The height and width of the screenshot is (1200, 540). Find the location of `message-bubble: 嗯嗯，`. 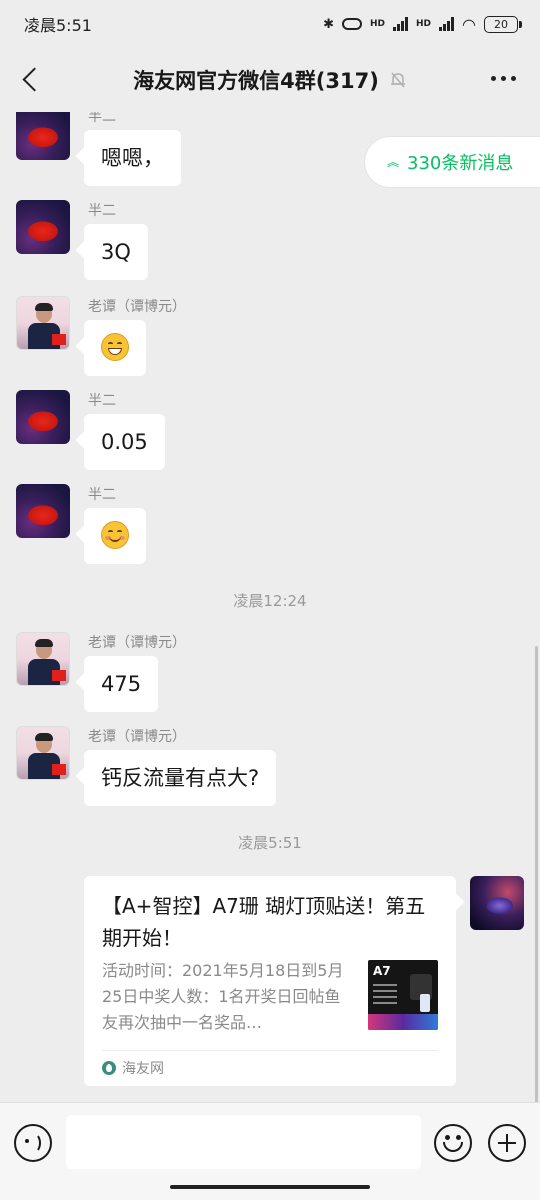

message-bubble: 嗯嗯， is located at coordinates (132, 158).